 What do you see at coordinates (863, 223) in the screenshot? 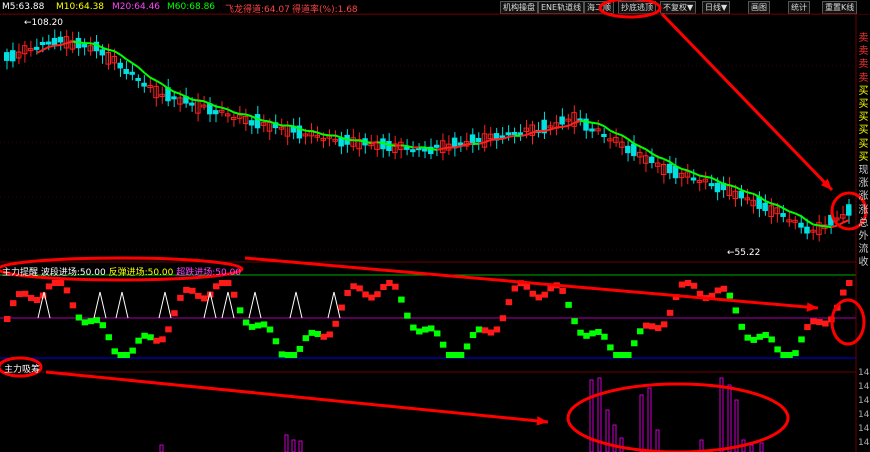
I see `side-label: 总` at bounding box center [863, 223].